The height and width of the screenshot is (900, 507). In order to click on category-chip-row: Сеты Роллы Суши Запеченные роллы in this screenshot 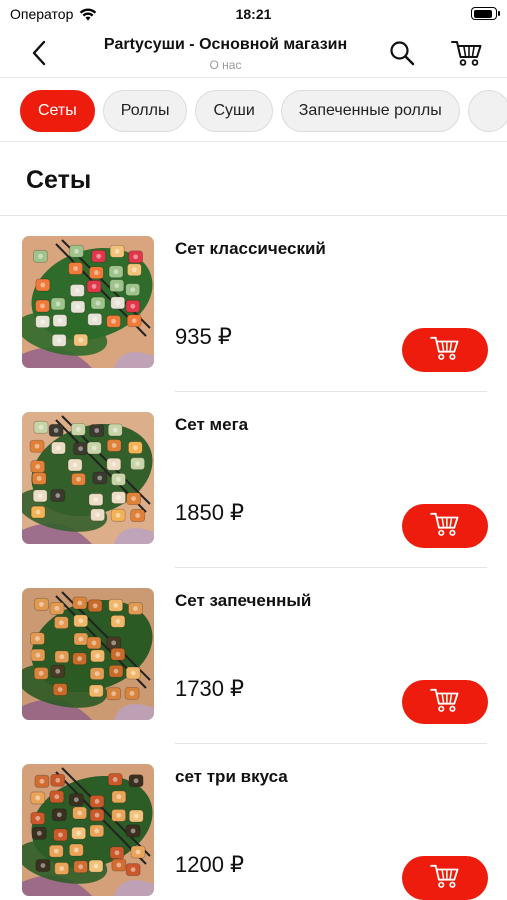, I will do `click(263, 111)`.